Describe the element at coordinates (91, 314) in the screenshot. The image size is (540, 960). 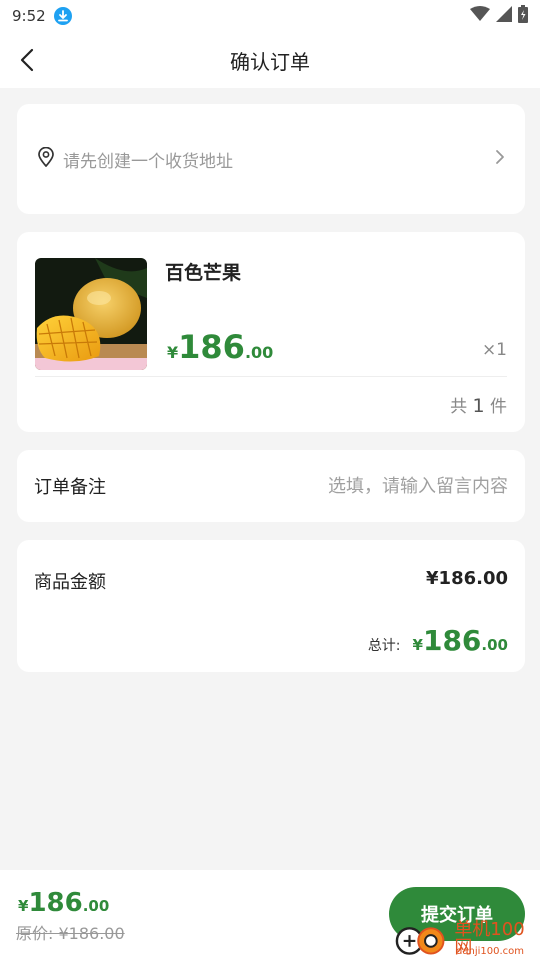
I see `product-image` at that location.